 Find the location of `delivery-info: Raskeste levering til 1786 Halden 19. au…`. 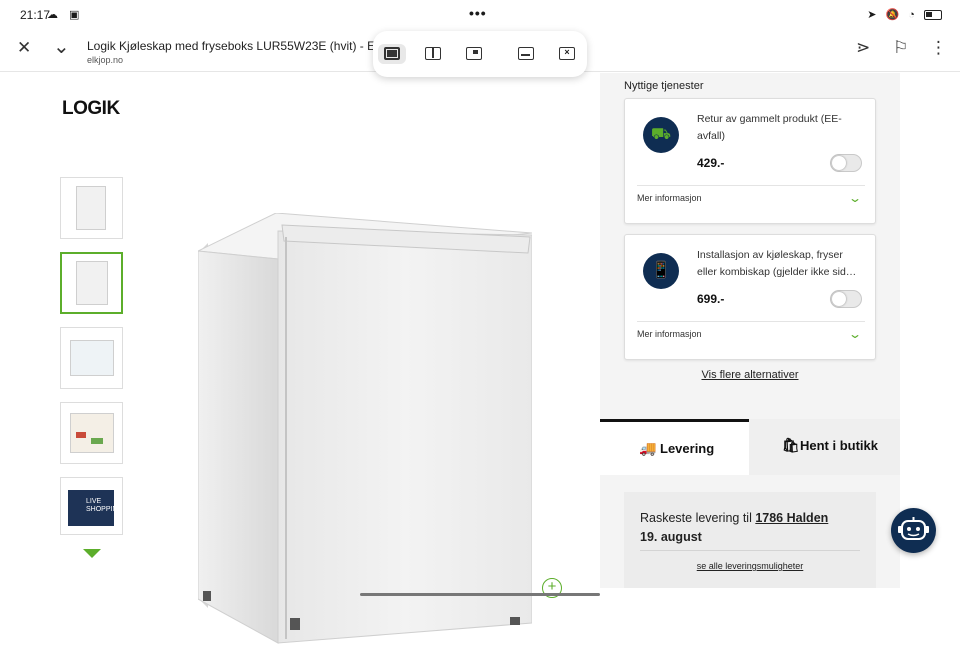

delivery-info: Raskeste levering til 1786 Halden 19. au… is located at coordinates (750, 540).